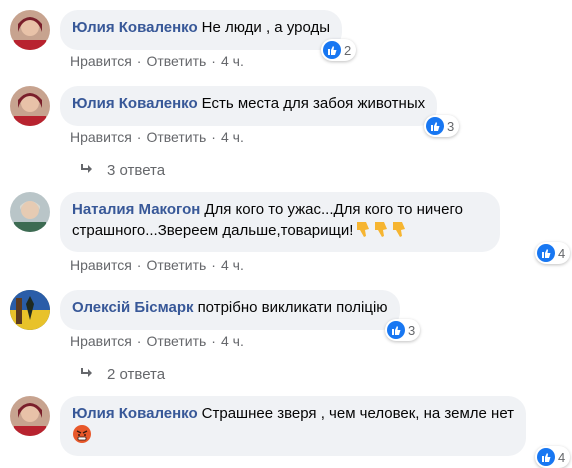 The image size is (572, 468). What do you see at coordinates (82, 437) in the screenshot?
I see `angry-face-icon` at bounding box center [82, 437].